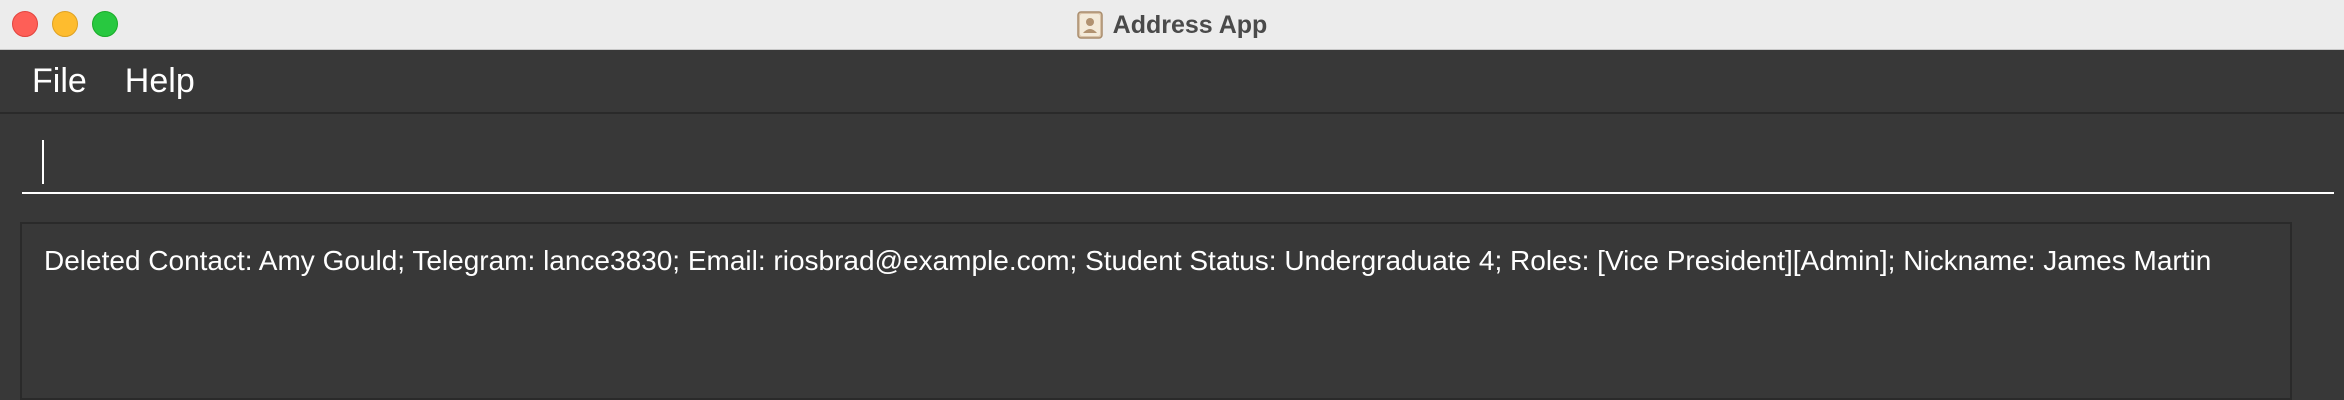 The height and width of the screenshot is (400, 2344). I want to click on window-title-group: Address App, so click(1172, 25).